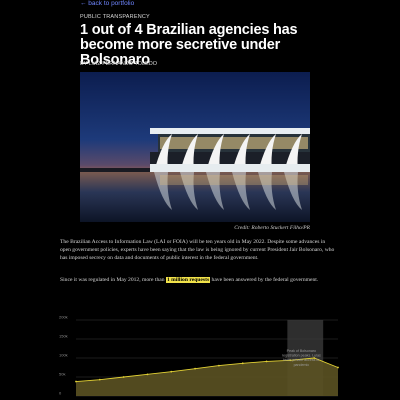 This screenshot has height=400, width=400. Describe the element at coordinates (62, 374) in the screenshot. I see `y-tick-label: 50k` at that location.